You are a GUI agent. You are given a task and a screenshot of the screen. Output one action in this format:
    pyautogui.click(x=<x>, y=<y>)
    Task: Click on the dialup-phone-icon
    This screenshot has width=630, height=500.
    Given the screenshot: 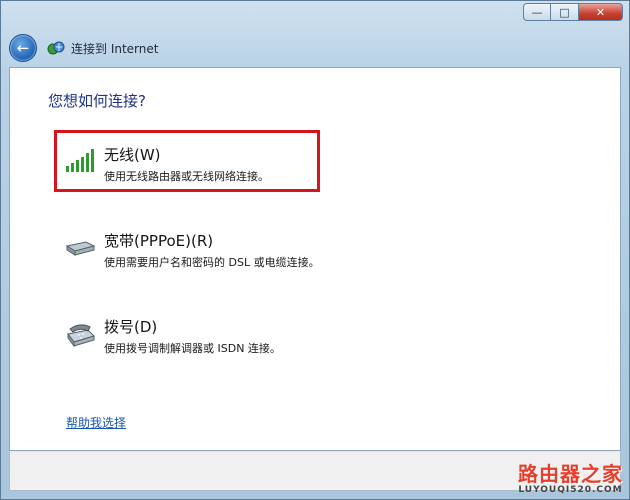 What is the action you would take?
    pyautogui.click(x=79, y=334)
    